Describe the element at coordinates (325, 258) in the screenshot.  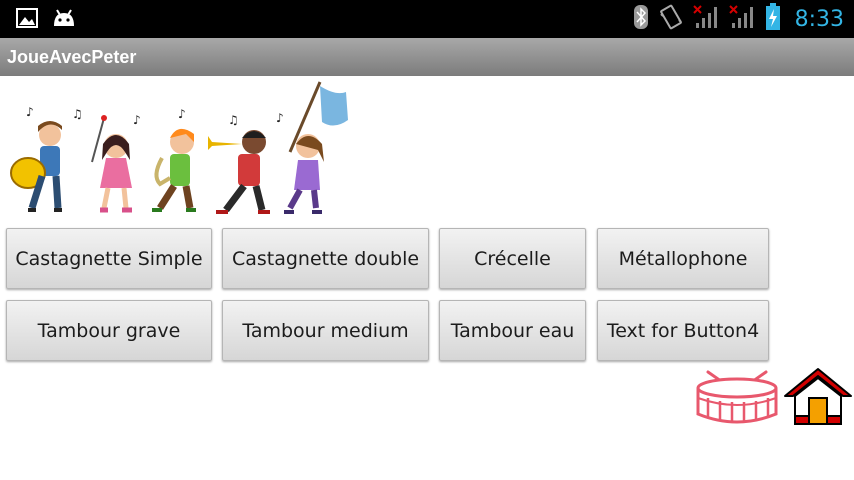
I see `castagnette-double-button: Castagnette double` at that location.